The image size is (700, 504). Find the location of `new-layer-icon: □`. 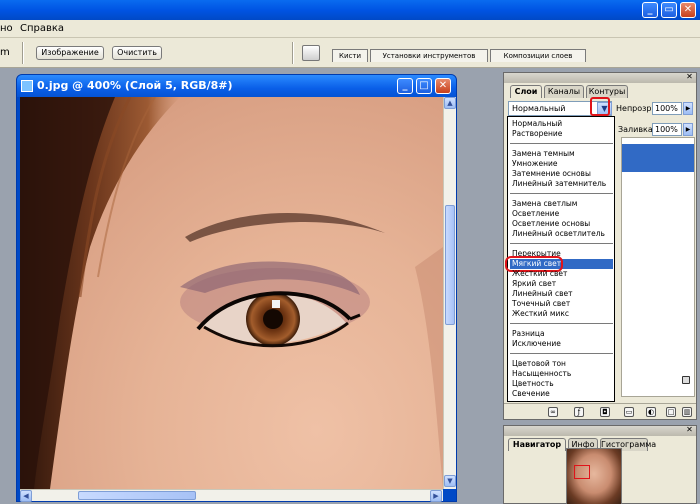

new-layer-icon: □ is located at coordinates (671, 412).